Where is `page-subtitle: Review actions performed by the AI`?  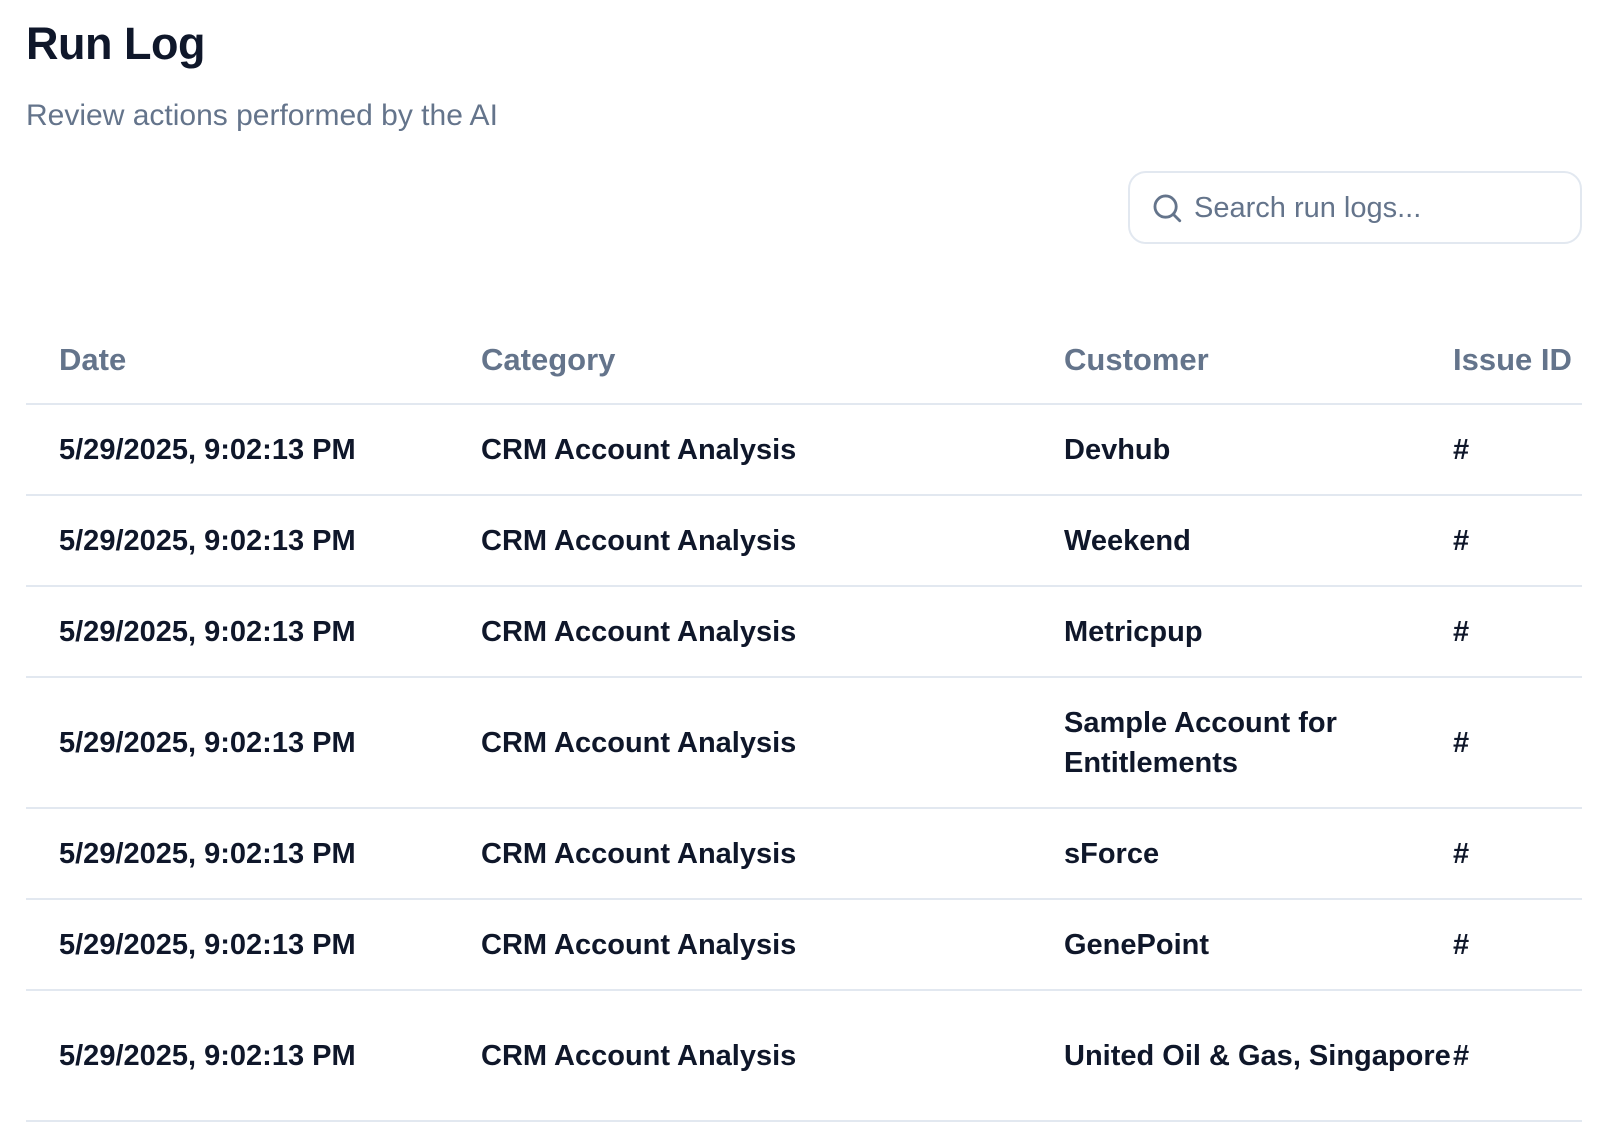
page-subtitle: Review actions performed by the AI is located at coordinates (262, 115).